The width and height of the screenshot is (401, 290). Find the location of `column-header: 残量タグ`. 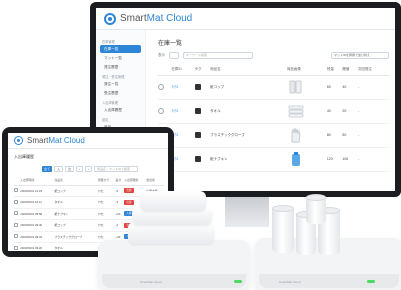

column-header: 残量タグ is located at coordinates (106, 181).